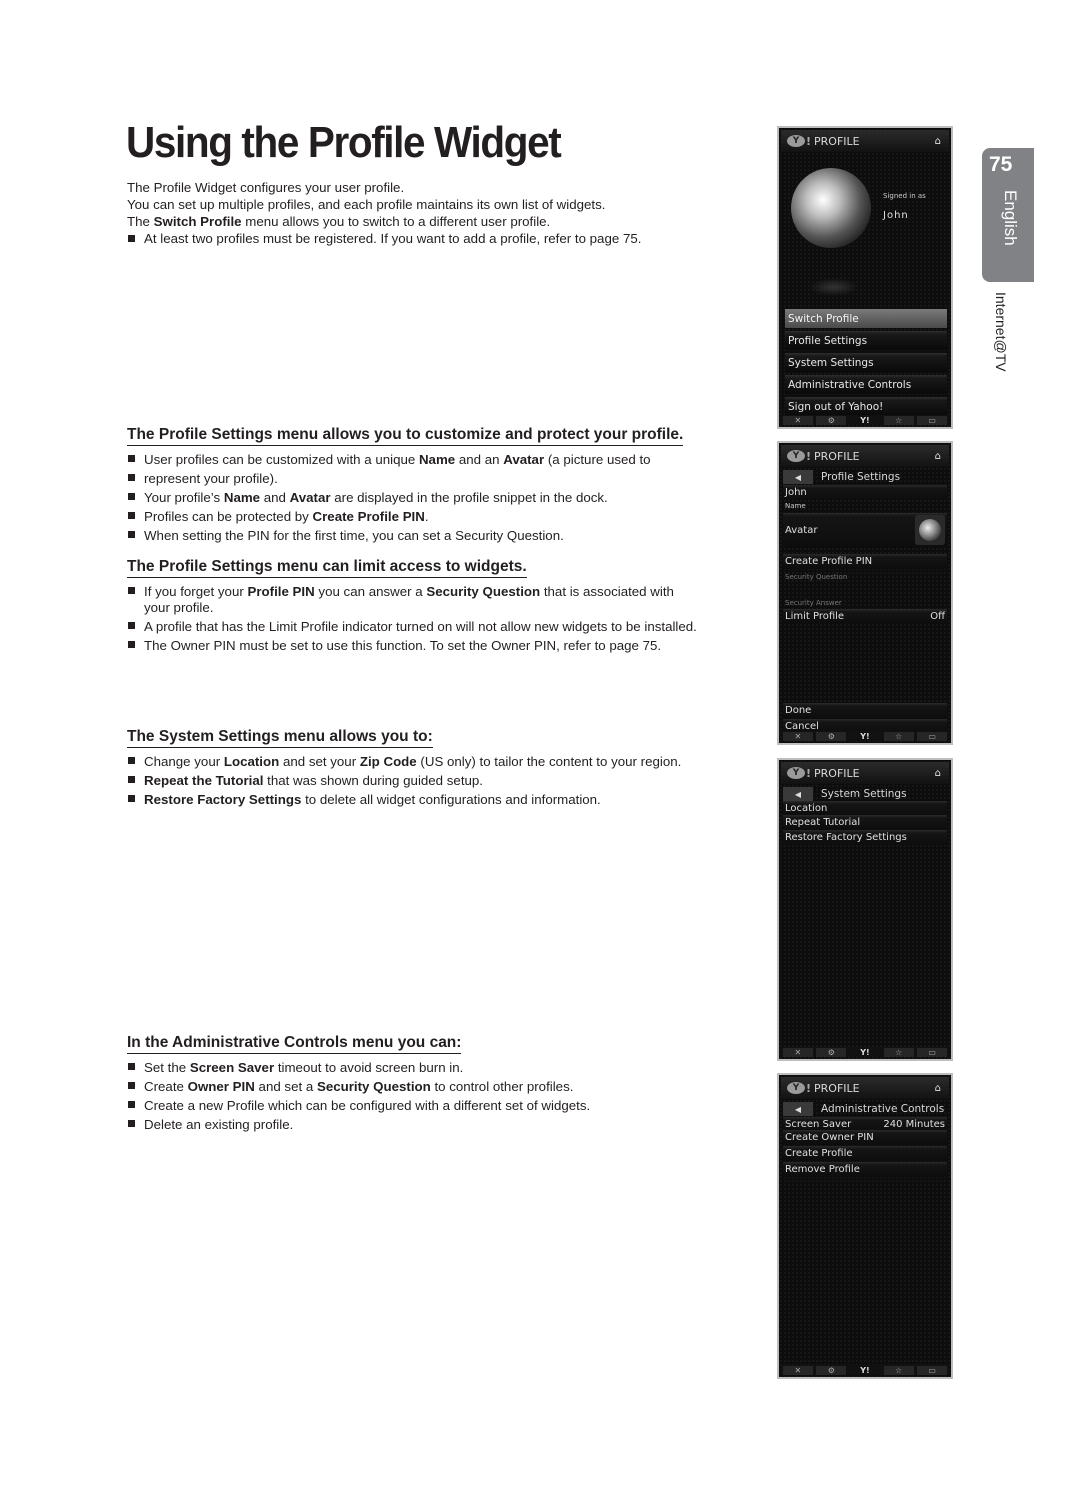 This screenshot has width=1080, height=1488. I want to click on term: Screen Saver, so click(232, 1067).